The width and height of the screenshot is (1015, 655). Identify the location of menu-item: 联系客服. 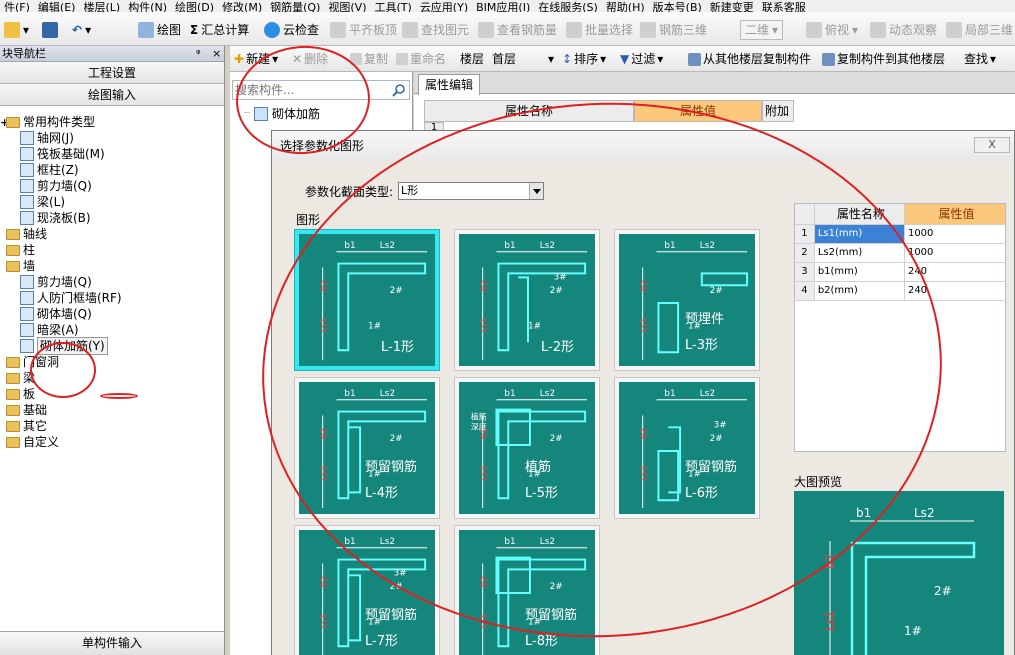
(784, 7).